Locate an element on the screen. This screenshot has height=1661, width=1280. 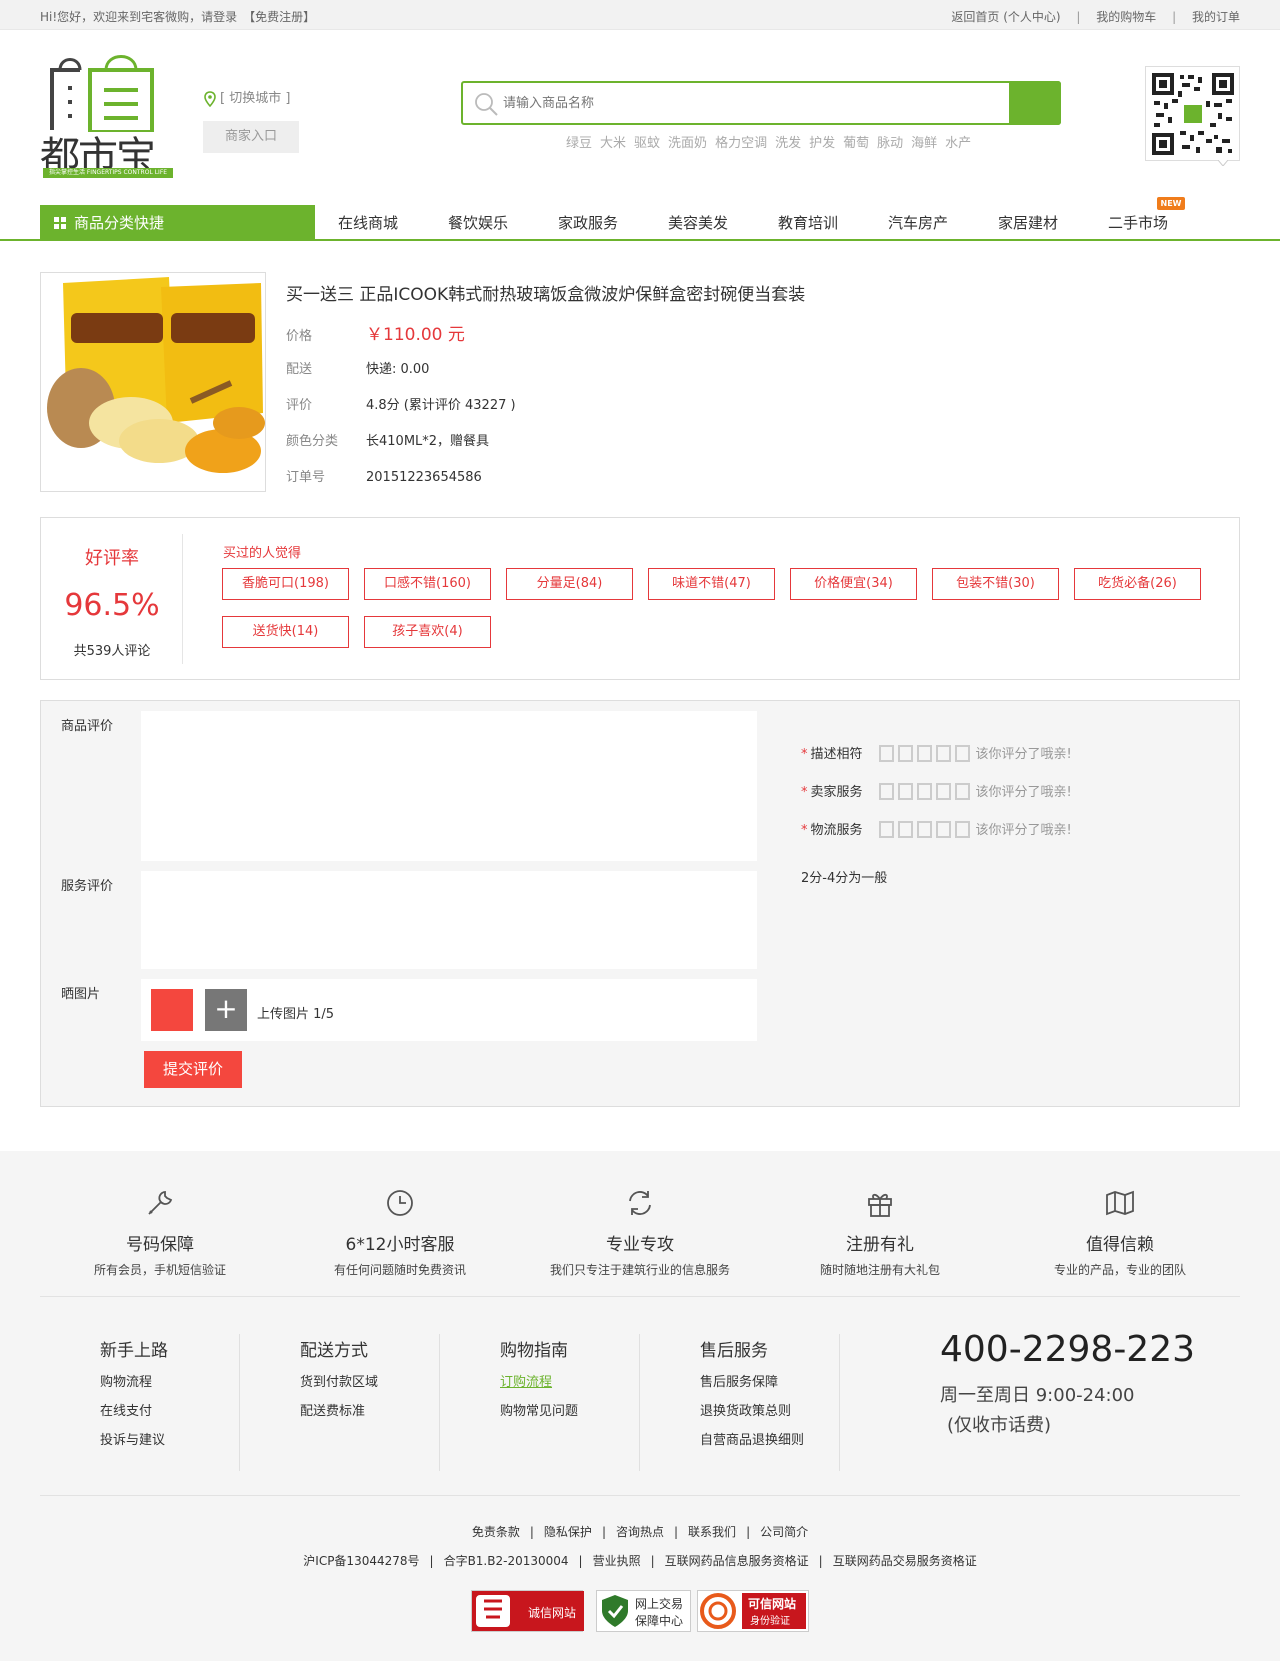
footer-link: 营业执照 is located at coordinates (617, 1561).